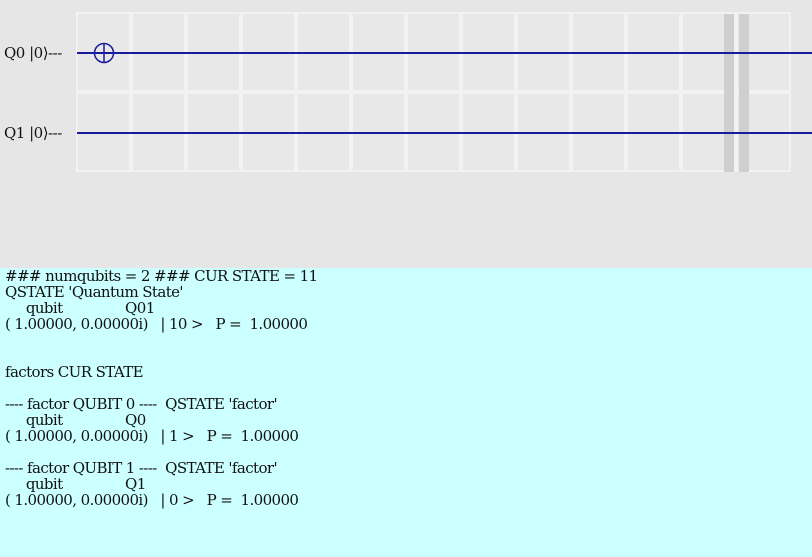 This screenshot has height=557, width=812. Describe the element at coordinates (444, 133) in the screenshot. I see `qubit-wire-q1` at that location.